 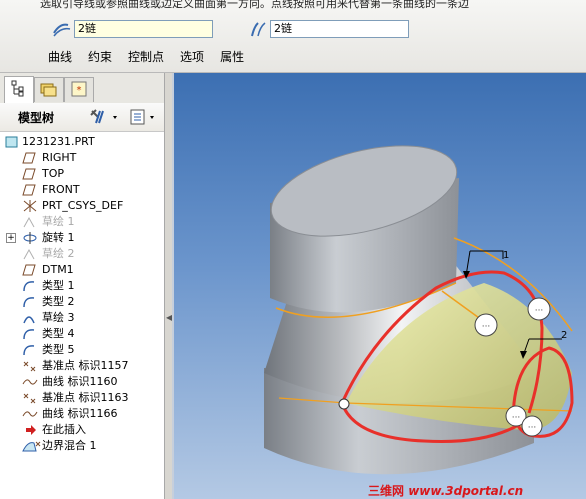 What do you see at coordinates (31, 430) in the screenshot?
I see `insert-arrow-icon` at bounding box center [31, 430].